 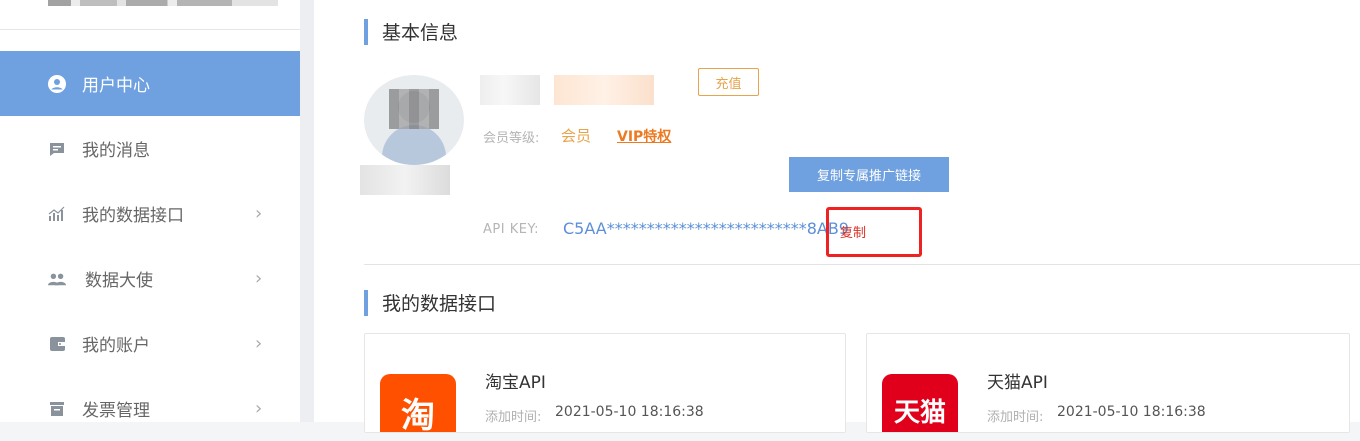 I want to click on sidebar-item-invoice: 发票管理 ›, so click(x=150, y=408).